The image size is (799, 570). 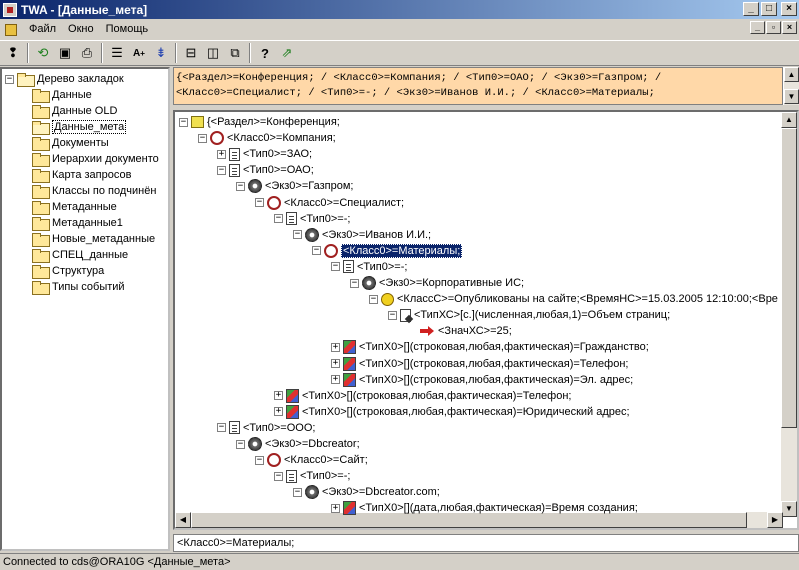 I want to click on sort-icon: ⇟, so click(x=161, y=53).